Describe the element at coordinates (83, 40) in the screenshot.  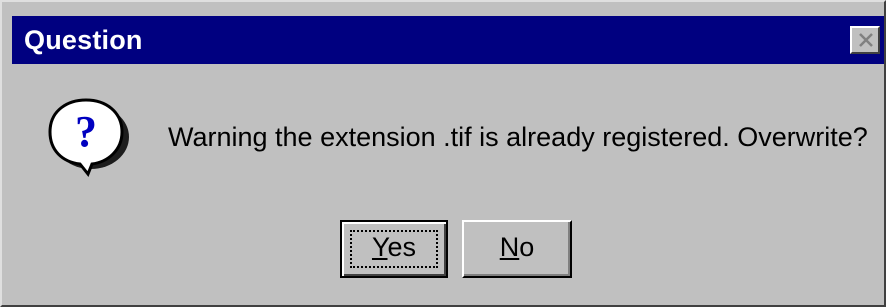
I see `dialog-title: Question` at that location.